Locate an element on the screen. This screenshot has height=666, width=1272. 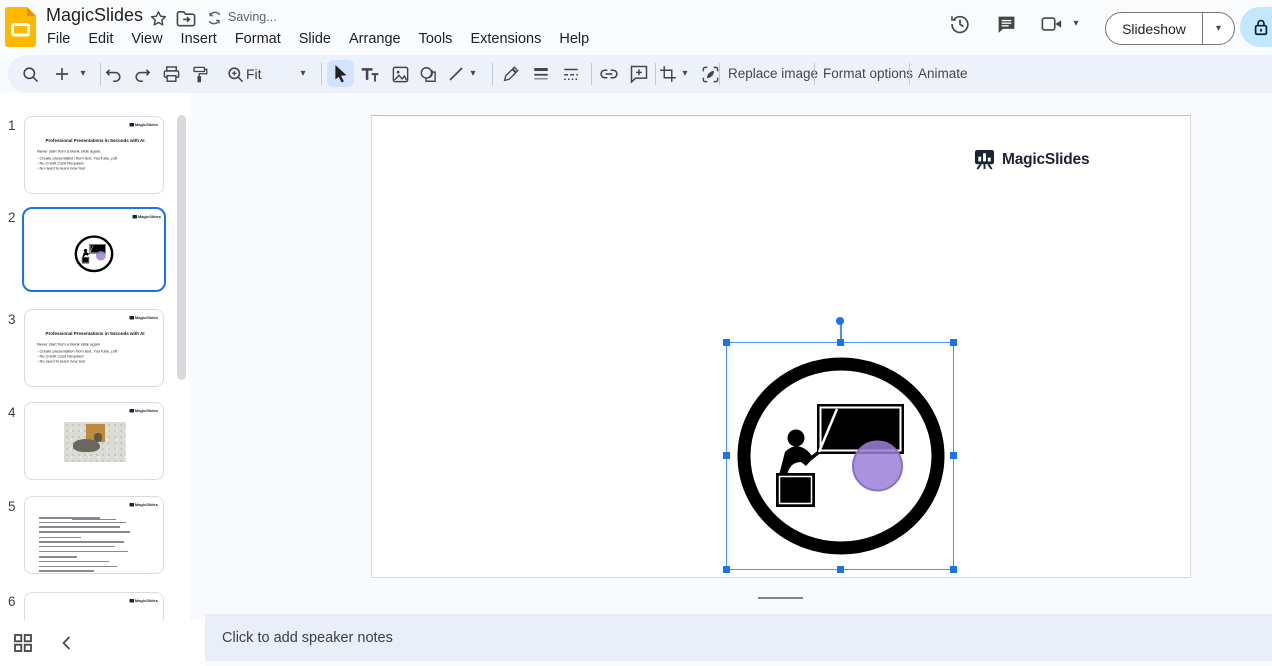
bottom-left-bar is located at coordinates (102, 643).